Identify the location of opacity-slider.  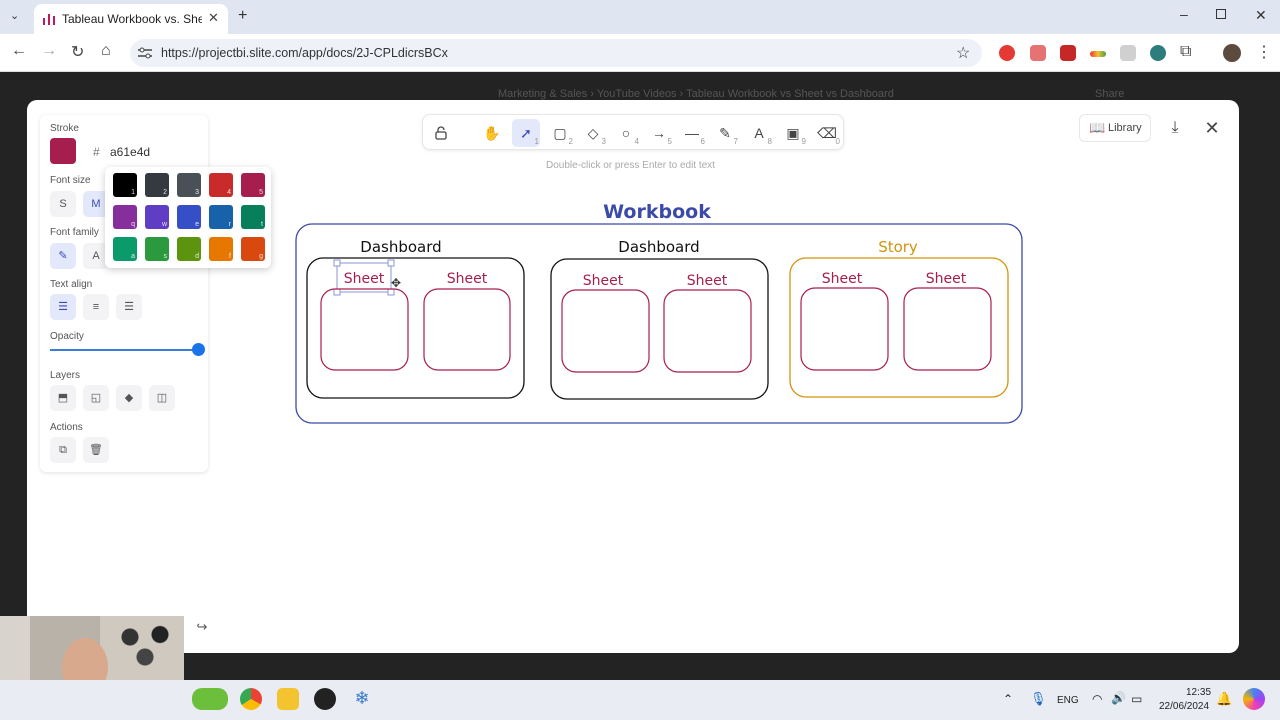
(127, 349).